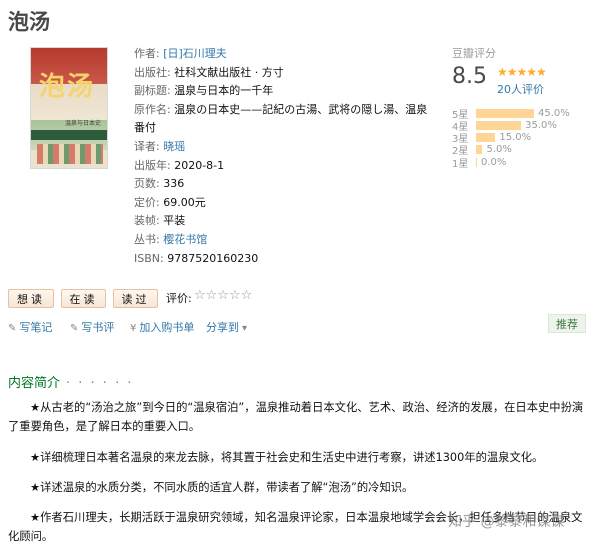  What do you see at coordinates (460, 164) in the screenshot?
I see `rating-bar-label: 1星` at bounding box center [460, 164].